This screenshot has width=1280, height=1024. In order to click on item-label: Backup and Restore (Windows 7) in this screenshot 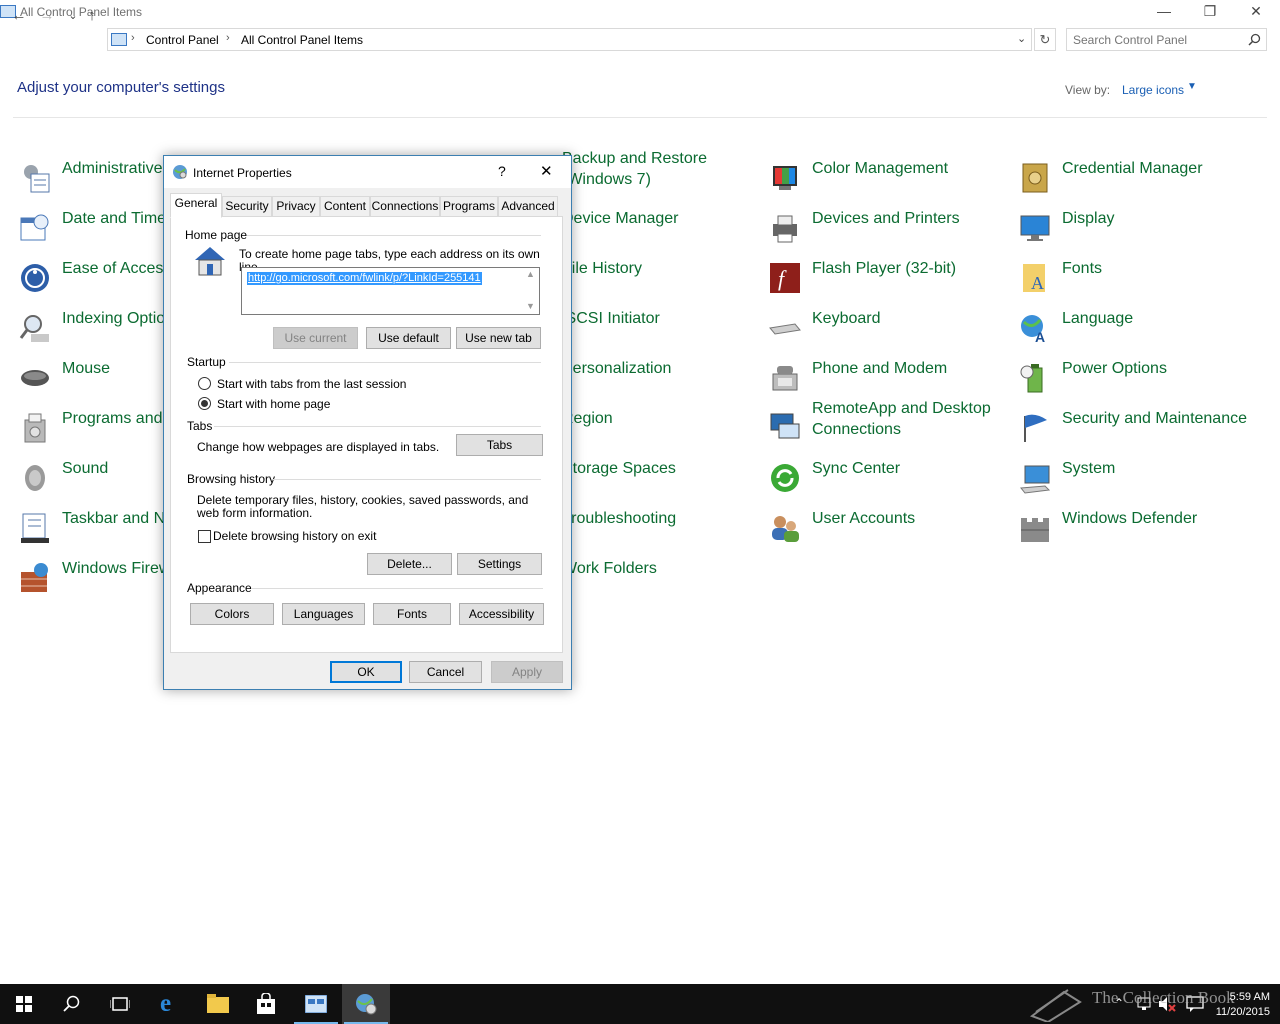, I will do `click(647, 169)`.